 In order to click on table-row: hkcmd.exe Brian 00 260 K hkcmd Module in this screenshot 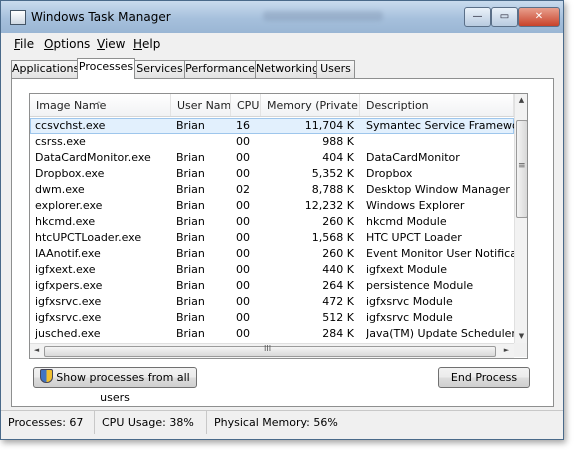, I will do `click(272, 222)`.